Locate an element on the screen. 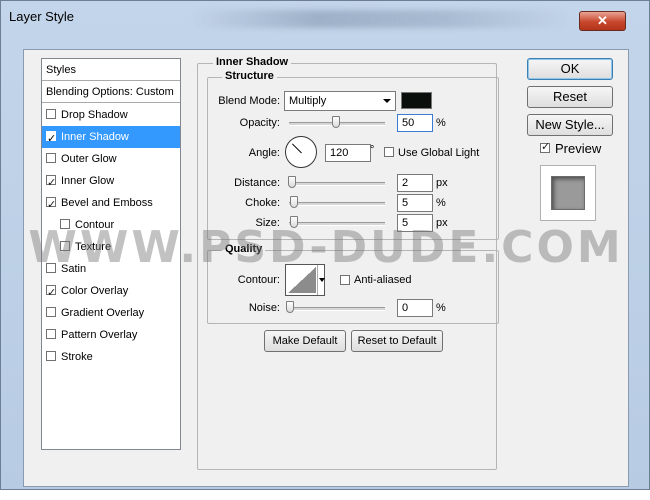 The height and width of the screenshot is (500, 650). preview-label: Preview is located at coordinates (578, 148).